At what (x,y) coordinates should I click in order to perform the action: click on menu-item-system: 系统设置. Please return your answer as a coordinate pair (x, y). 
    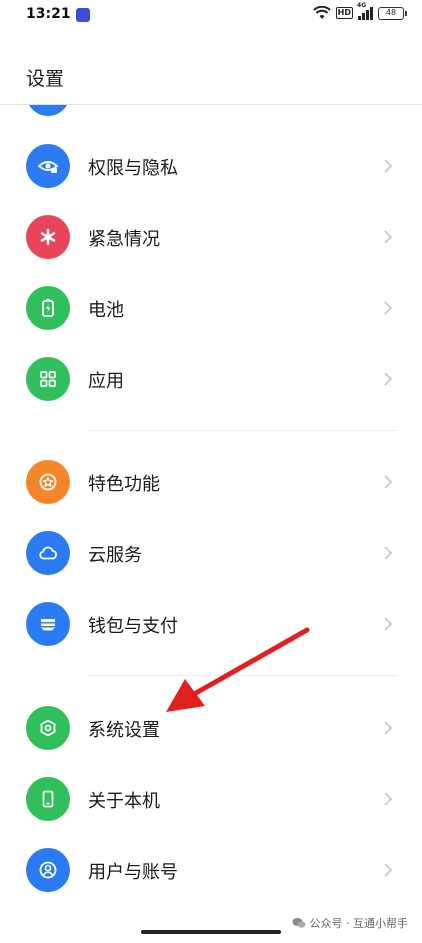
    Looking at the image, I should click on (211, 728).